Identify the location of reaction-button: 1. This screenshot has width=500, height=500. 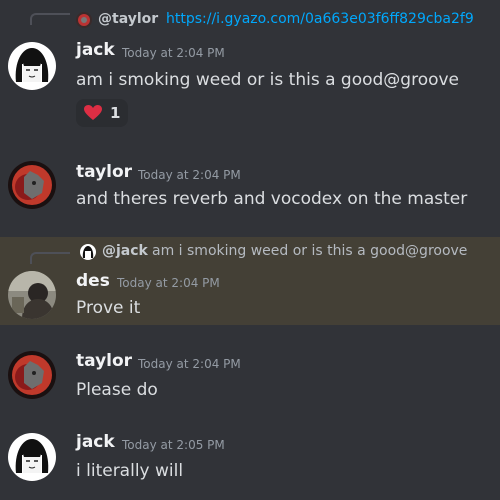
(102, 113).